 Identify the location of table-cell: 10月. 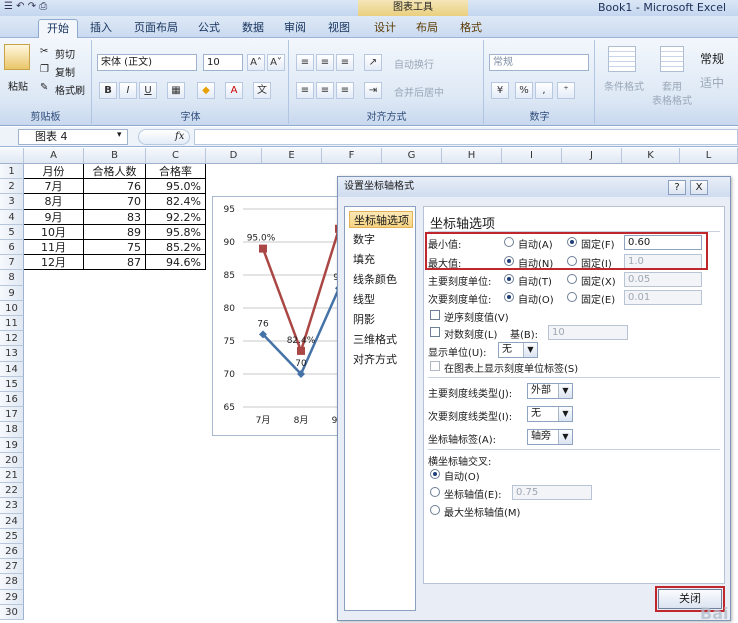
(54, 232).